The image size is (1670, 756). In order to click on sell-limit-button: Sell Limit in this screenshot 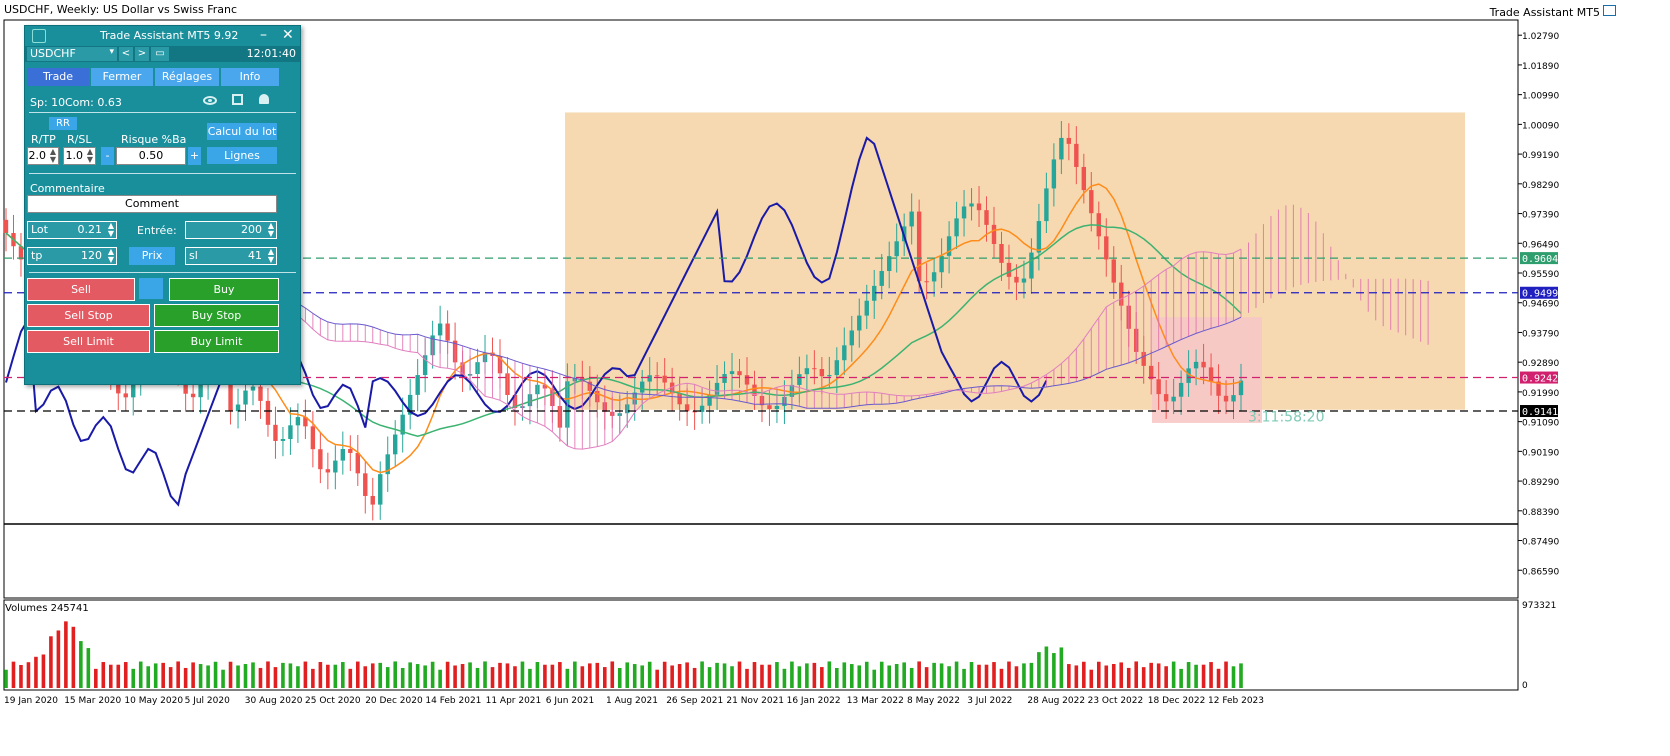, I will do `click(88, 341)`.